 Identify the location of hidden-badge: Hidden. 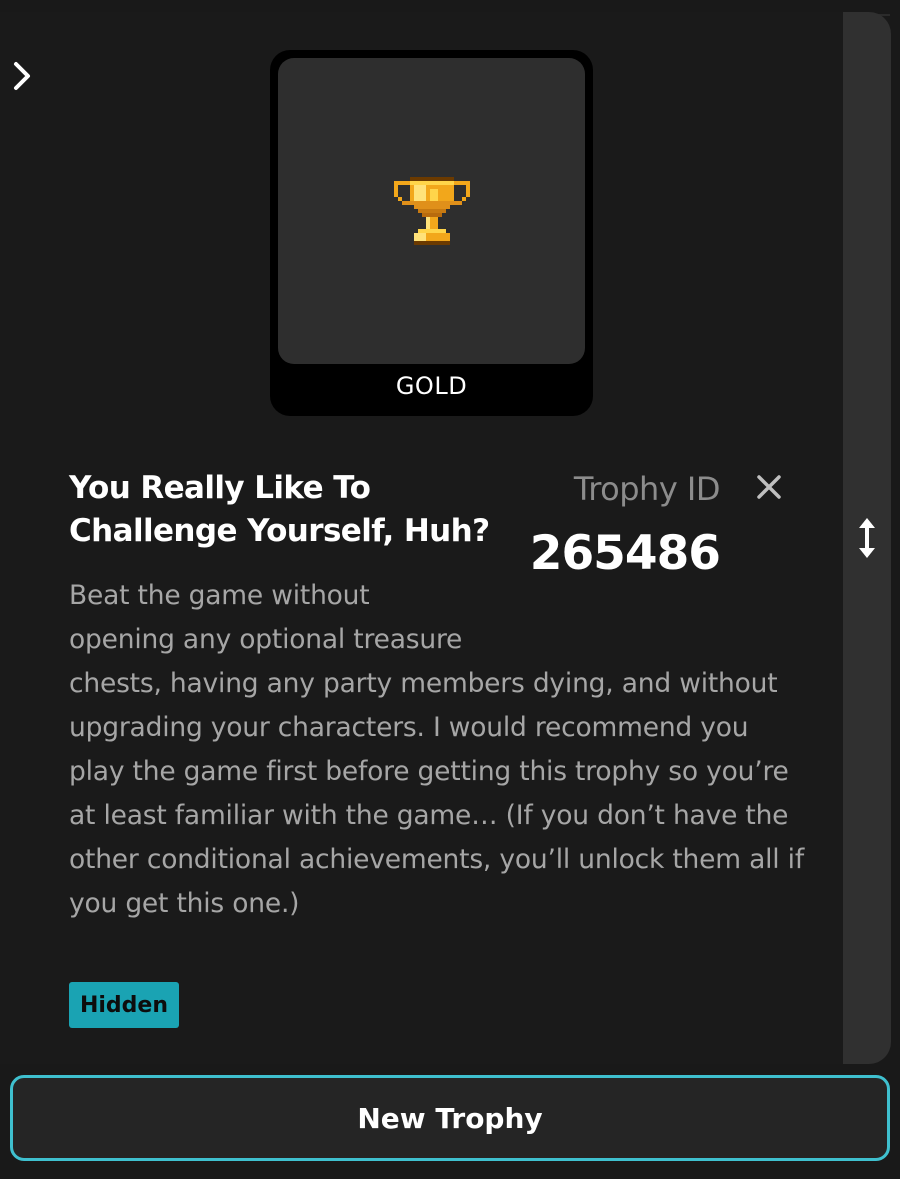
(124, 1005).